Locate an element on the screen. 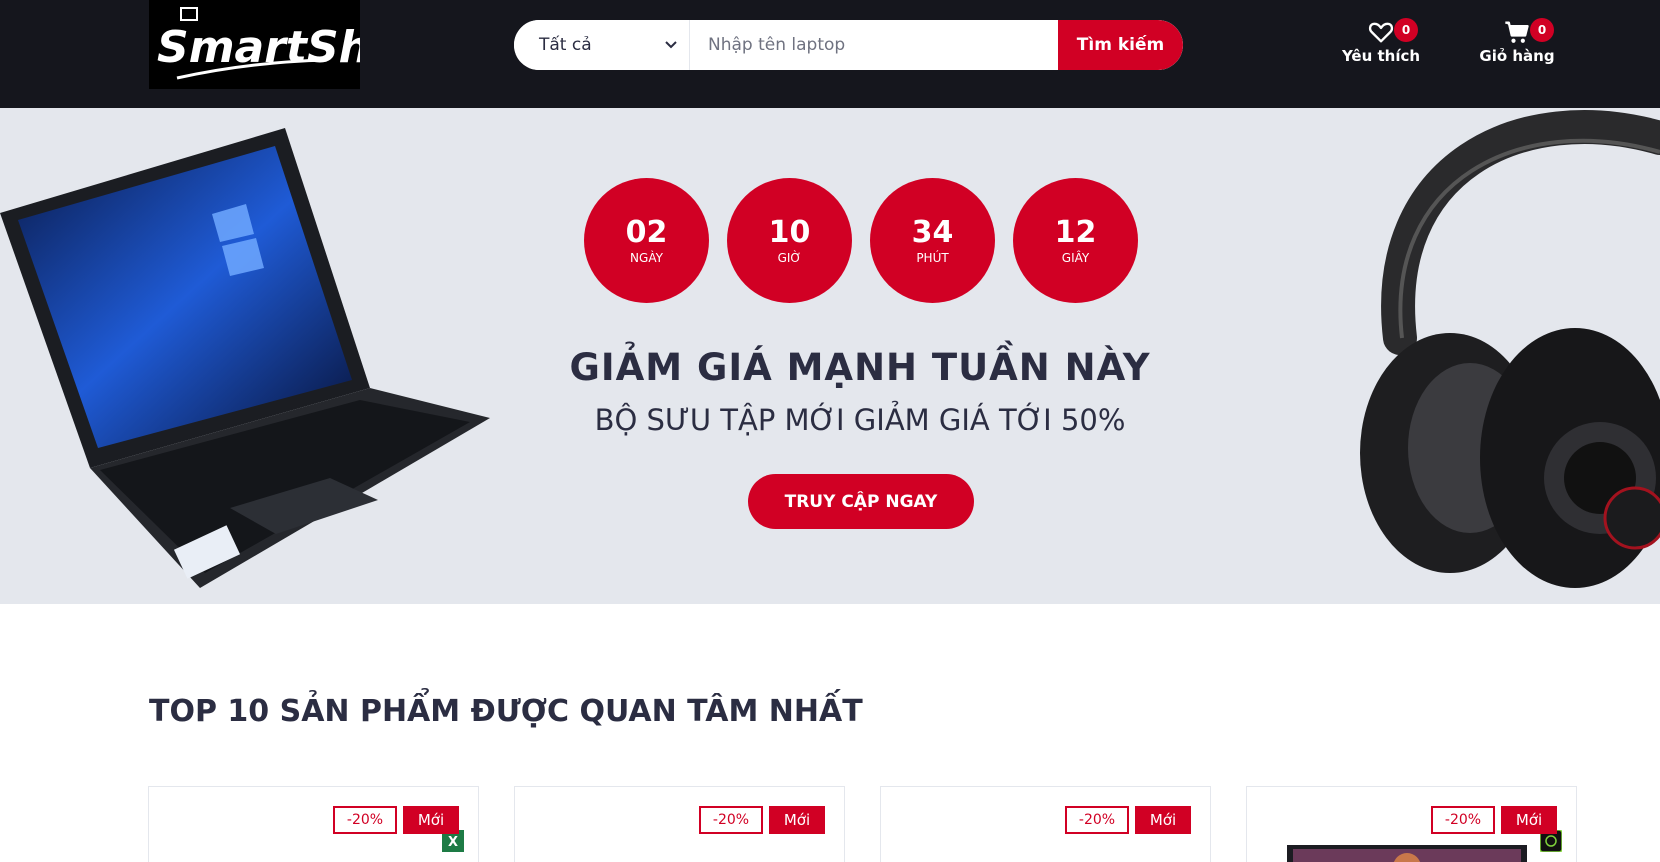 The image size is (1660, 862). hero-subtitle: BỘ SƯU TẬP MỚI GIẢM GIÁ TỚI 50% is located at coordinates (860, 420).